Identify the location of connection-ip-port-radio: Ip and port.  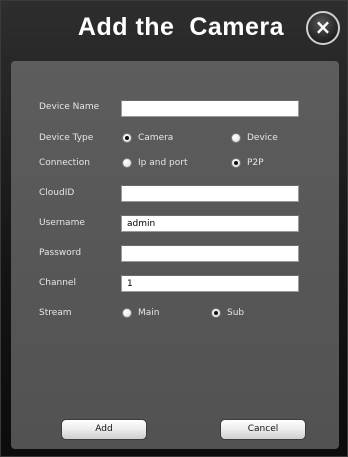
(154, 163).